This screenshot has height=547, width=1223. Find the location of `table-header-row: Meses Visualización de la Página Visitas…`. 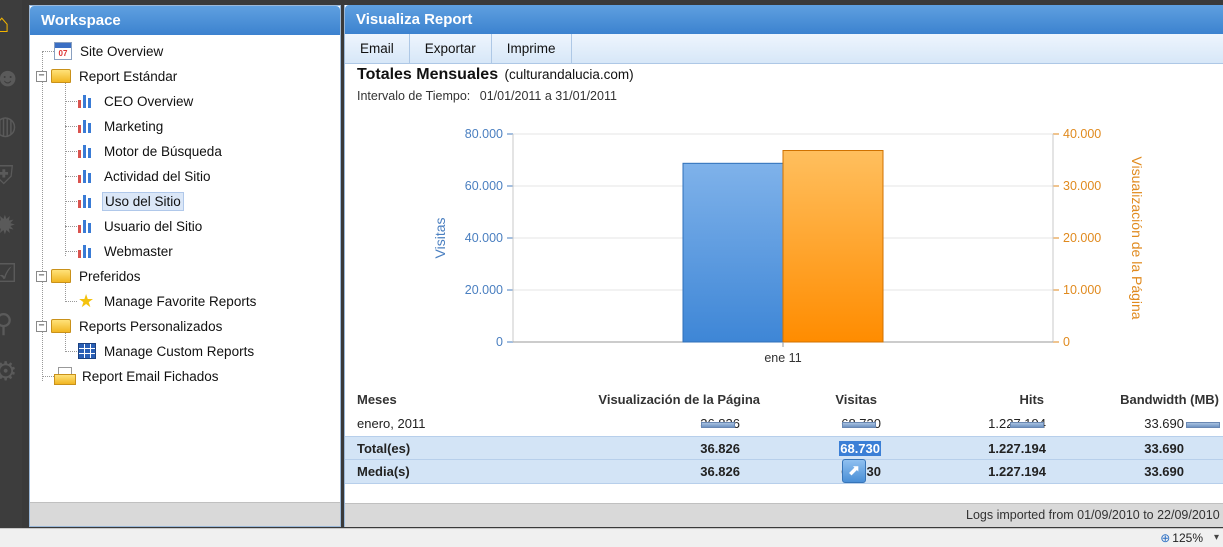

table-header-row: Meses Visualización de la Página Visitas… is located at coordinates (784, 400).